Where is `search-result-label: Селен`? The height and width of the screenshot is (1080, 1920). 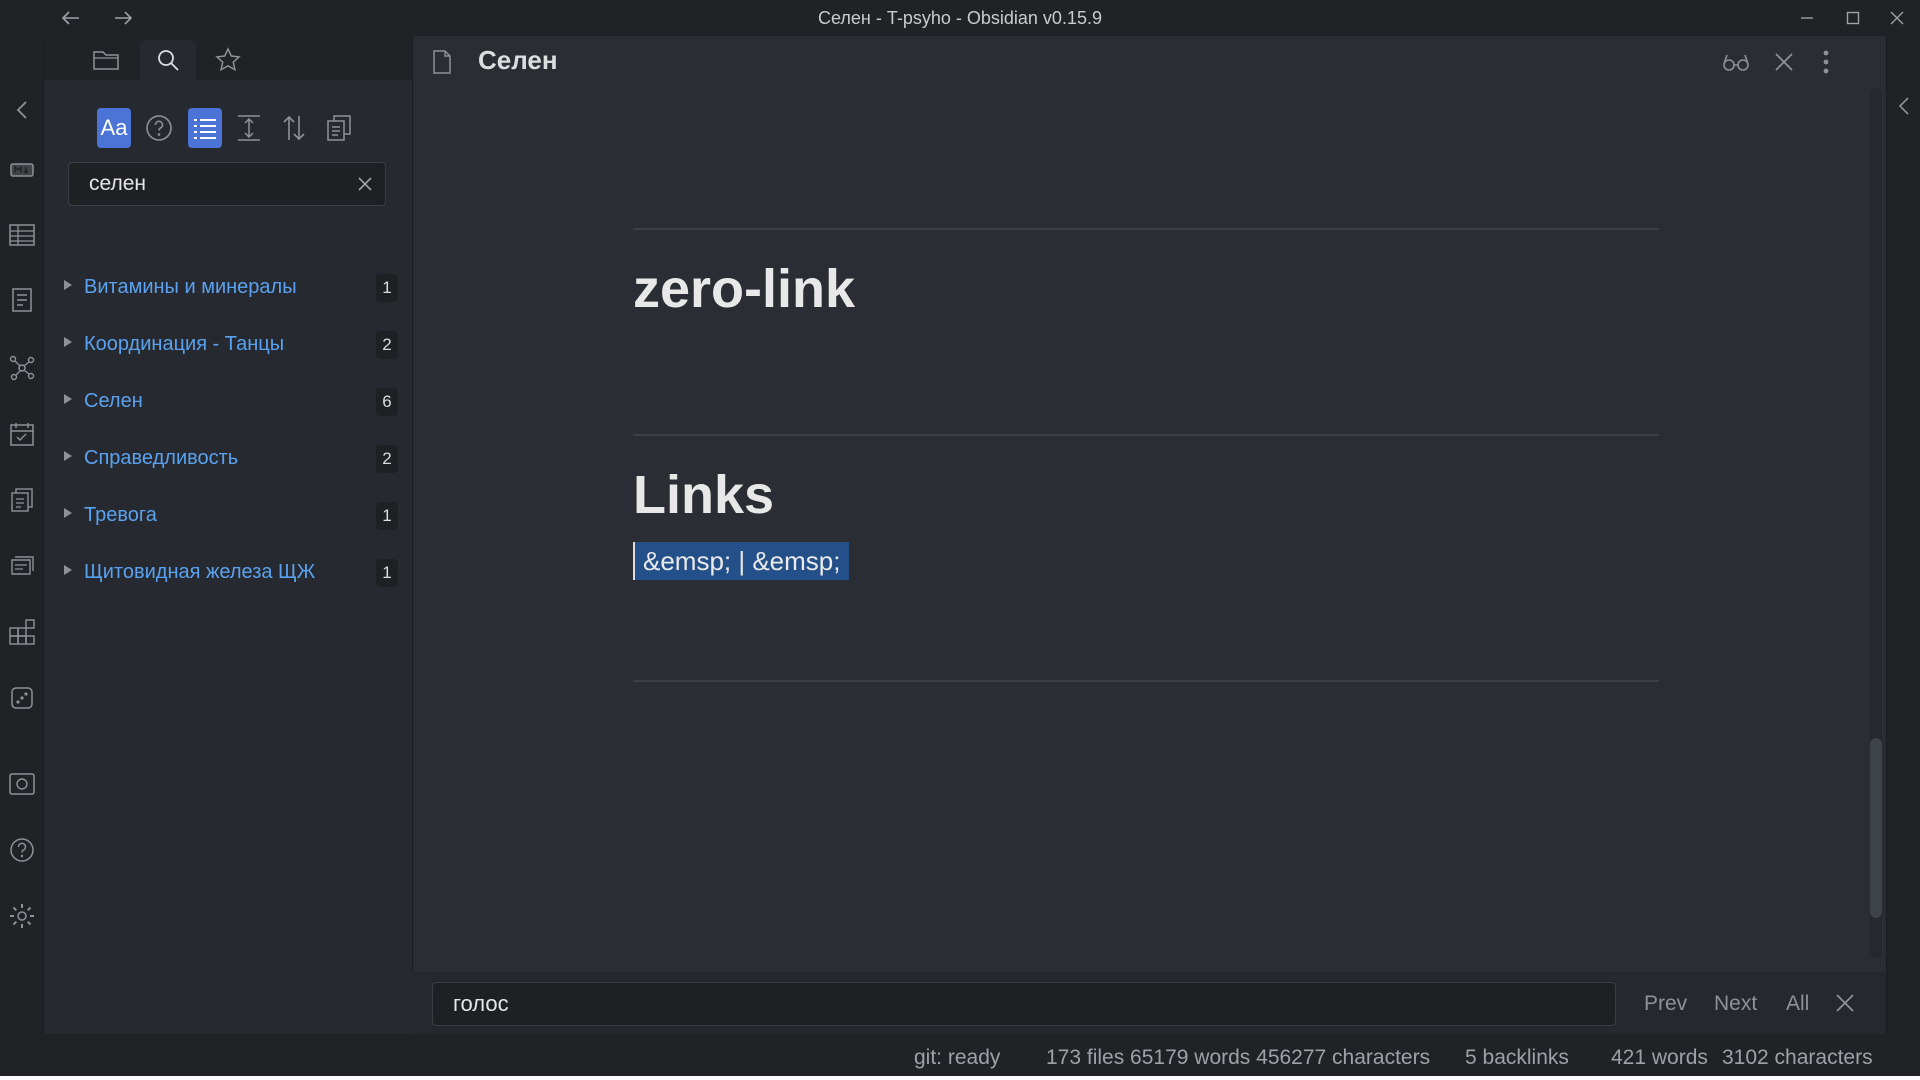 search-result-label: Селен is located at coordinates (113, 401).